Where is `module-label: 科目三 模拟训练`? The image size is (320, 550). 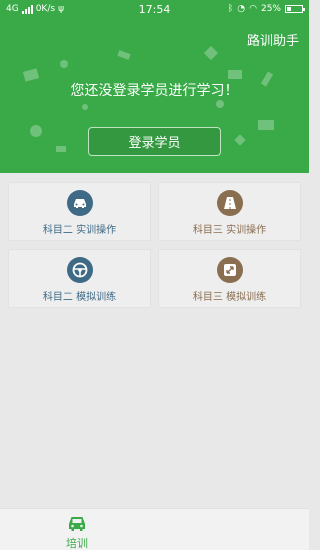 module-label: 科目三 模拟训练 is located at coordinates (229, 297).